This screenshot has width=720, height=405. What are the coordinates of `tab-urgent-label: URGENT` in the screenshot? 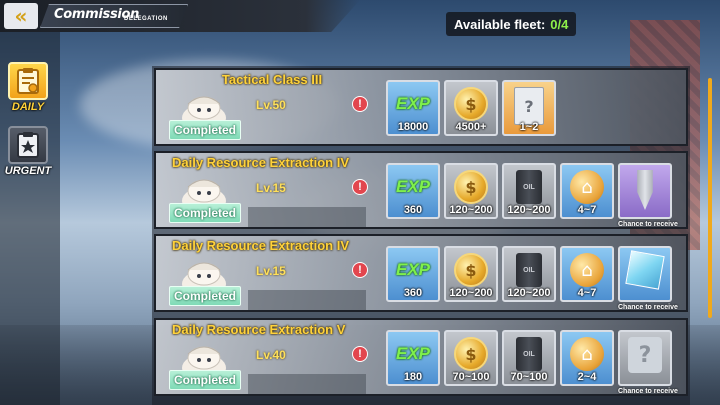 It's located at (28, 171).